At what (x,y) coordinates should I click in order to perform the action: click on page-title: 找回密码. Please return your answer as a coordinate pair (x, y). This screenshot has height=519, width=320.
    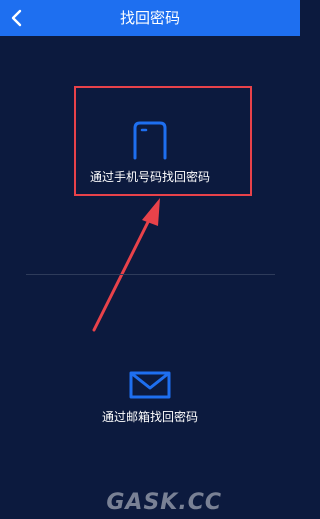
    Looking at the image, I should click on (149, 18).